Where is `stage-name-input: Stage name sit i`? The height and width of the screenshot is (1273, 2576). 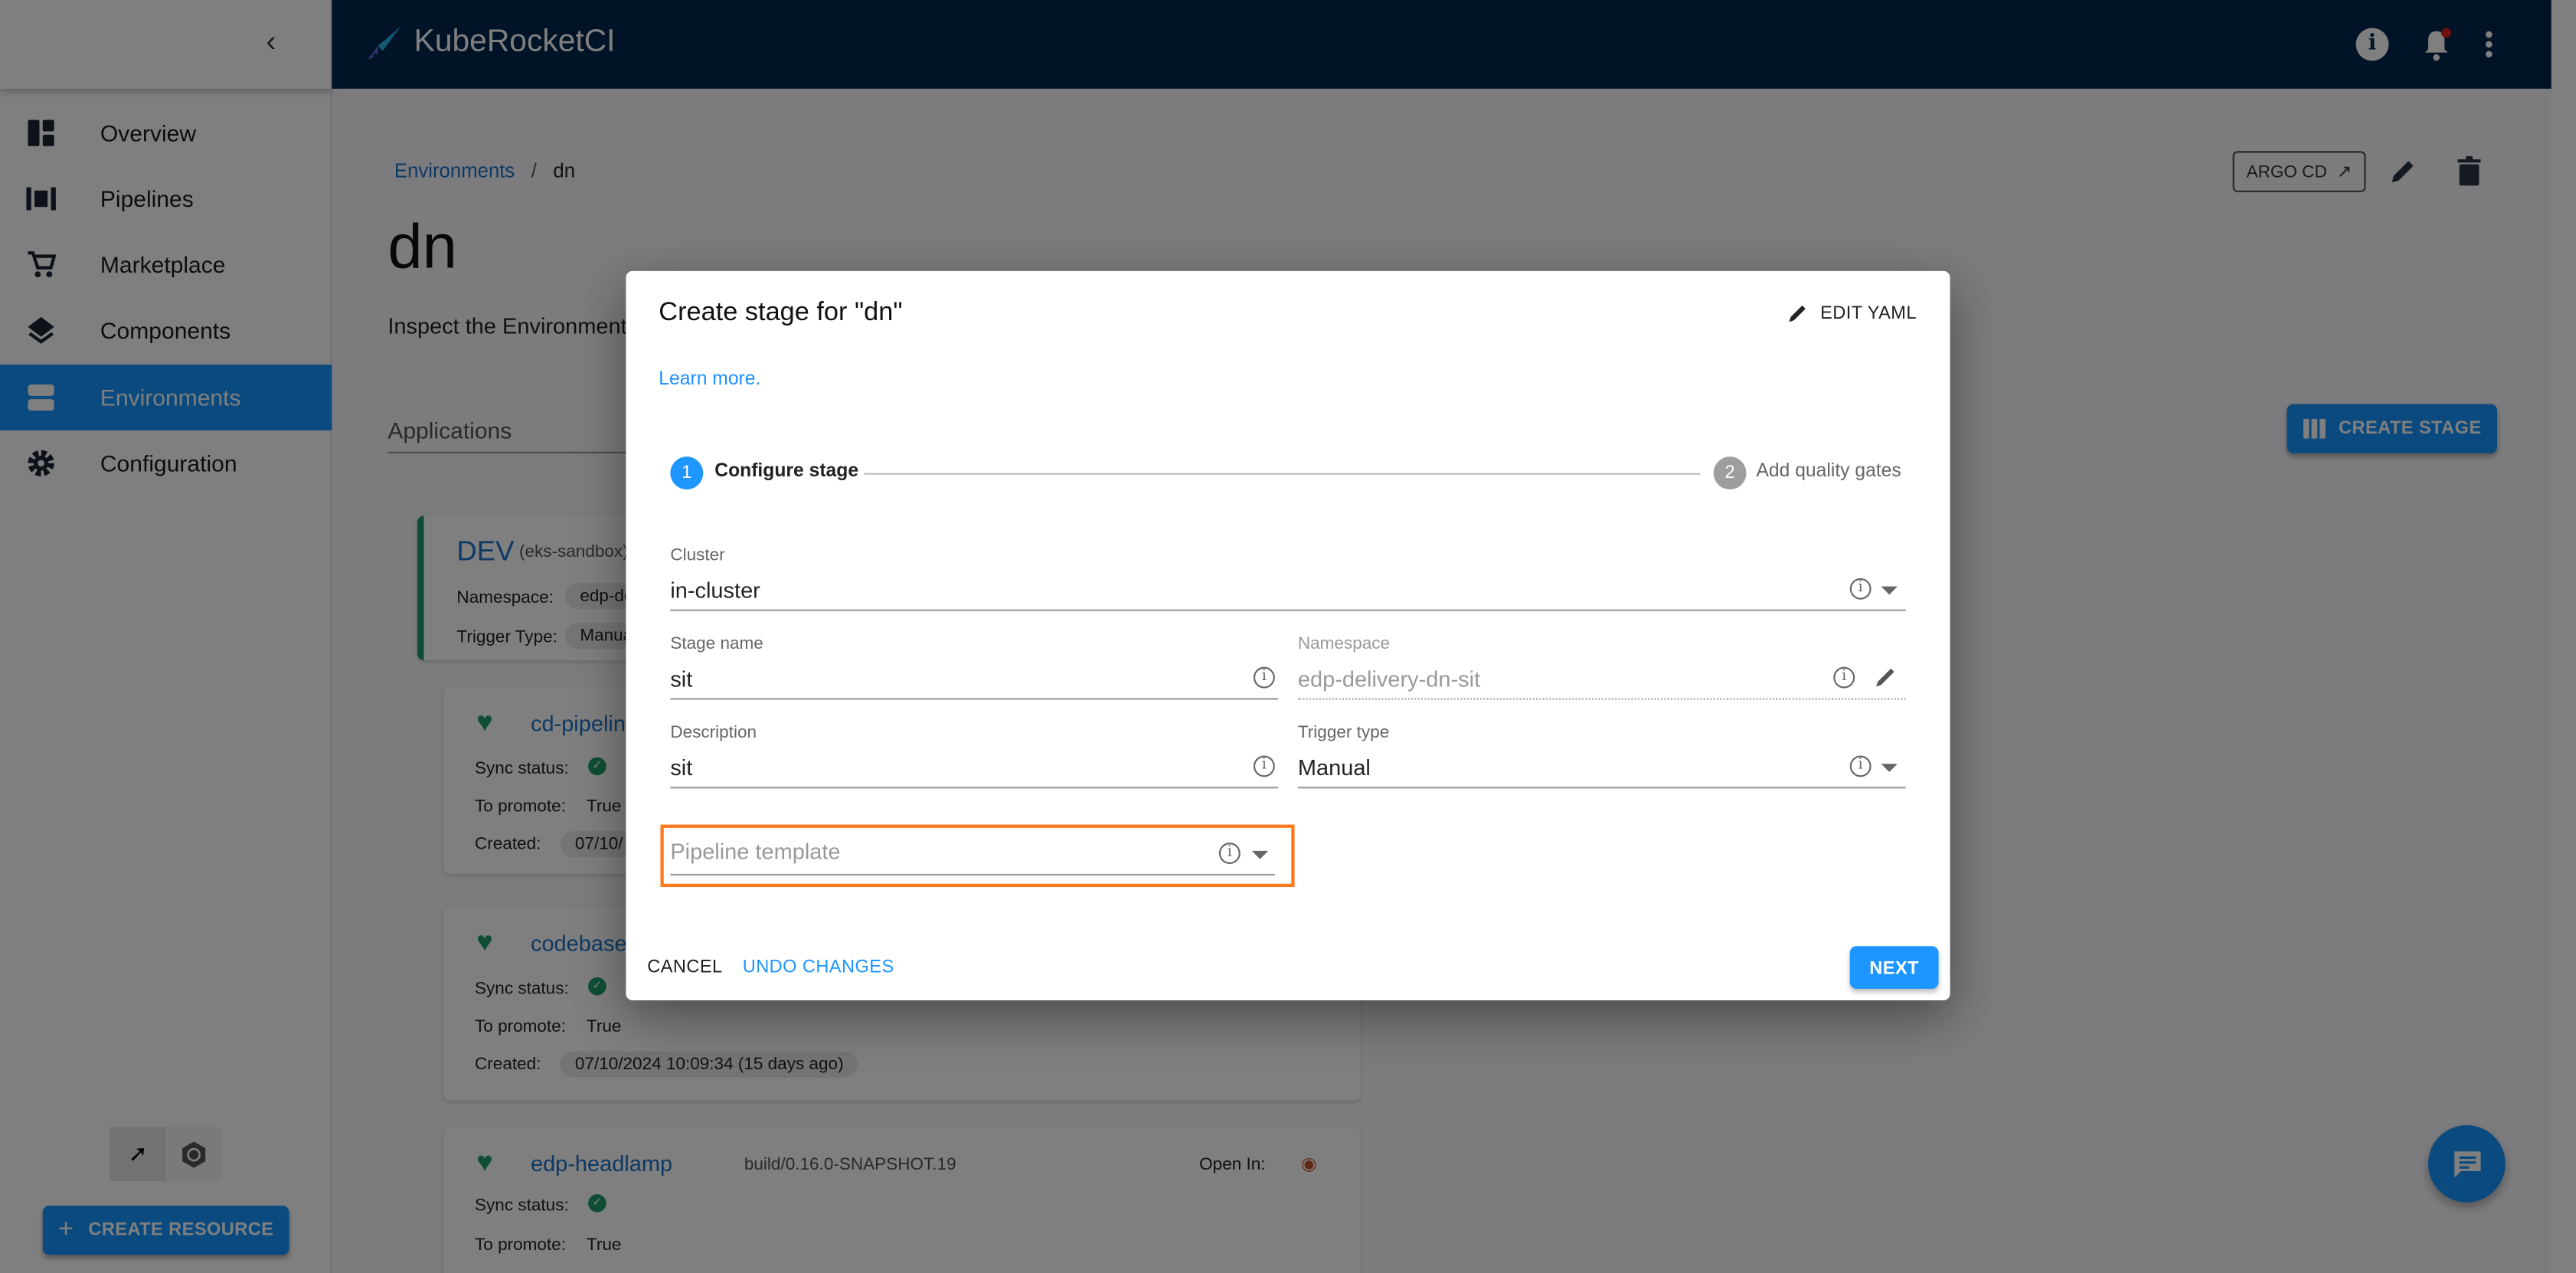
stage-name-input: Stage name sit i is located at coordinates (974, 667).